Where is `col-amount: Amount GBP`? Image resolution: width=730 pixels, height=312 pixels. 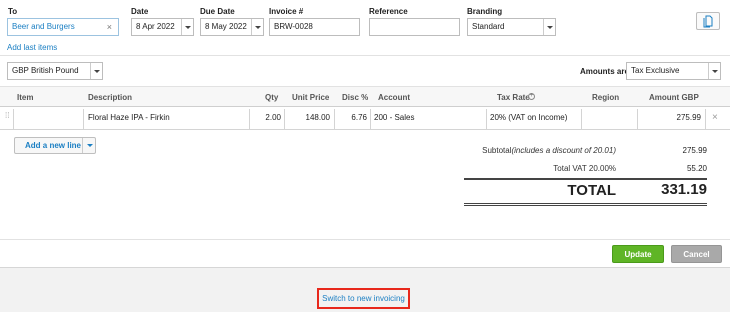
col-amount: Amount GBP is located at coordinates (674, 97).